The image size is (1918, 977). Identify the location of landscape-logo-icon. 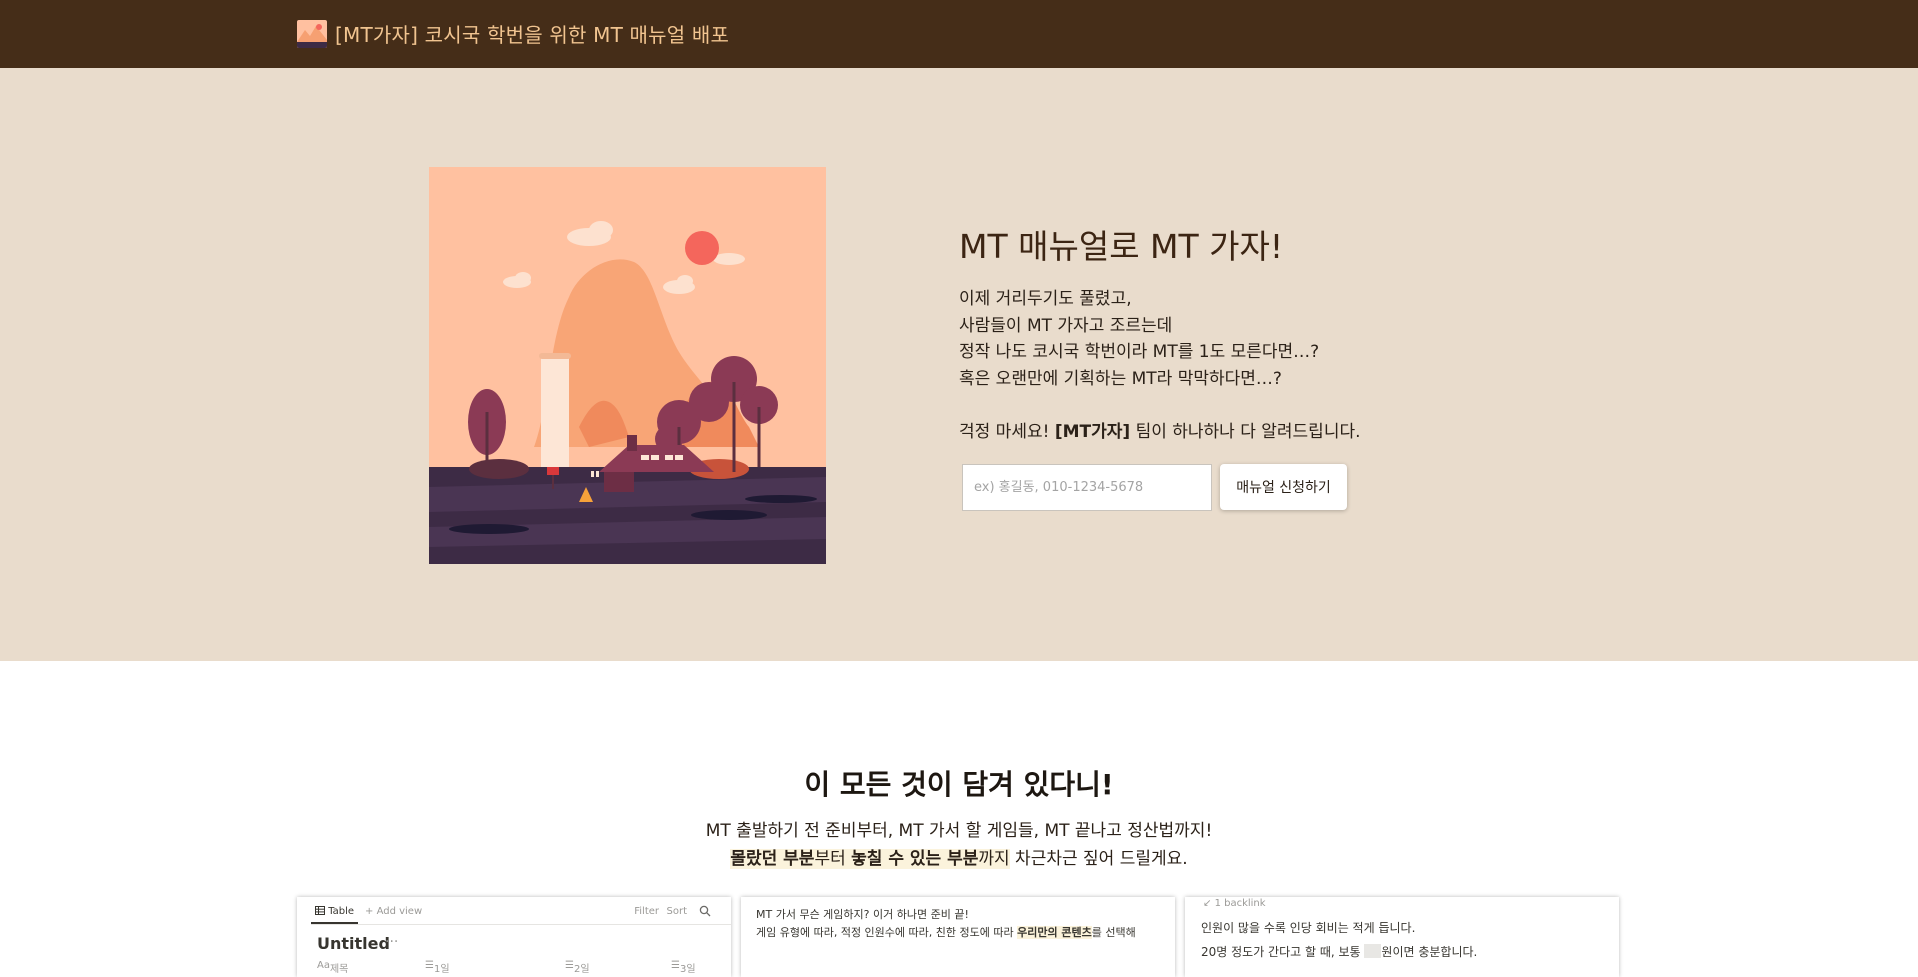
(312, 34).